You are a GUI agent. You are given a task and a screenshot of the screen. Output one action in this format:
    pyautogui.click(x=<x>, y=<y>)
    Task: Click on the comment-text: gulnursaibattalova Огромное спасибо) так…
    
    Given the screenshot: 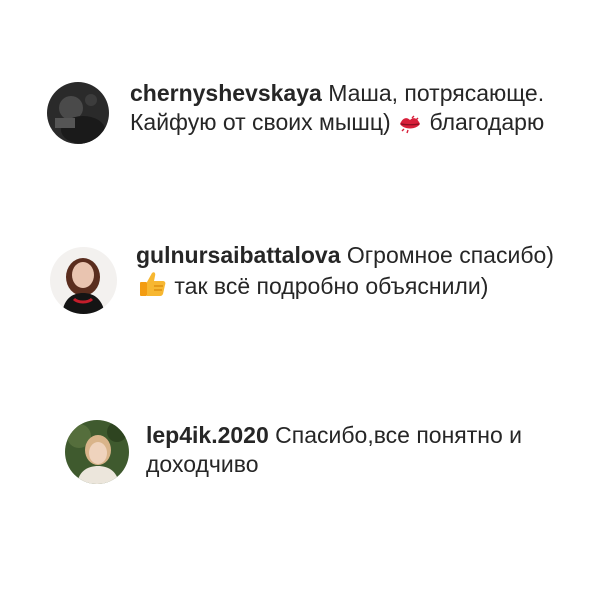 What is the action you would take?
    pyautogui.click(x=356, y=273)
    